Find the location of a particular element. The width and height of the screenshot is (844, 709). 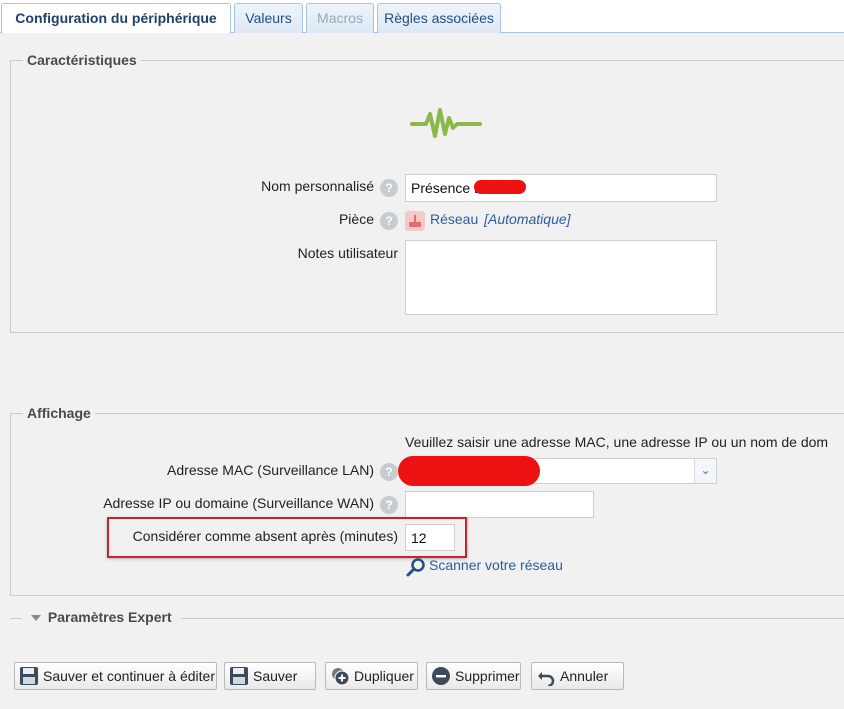

duplicate-label: Dupliquer is located at coordinates (384, 676).